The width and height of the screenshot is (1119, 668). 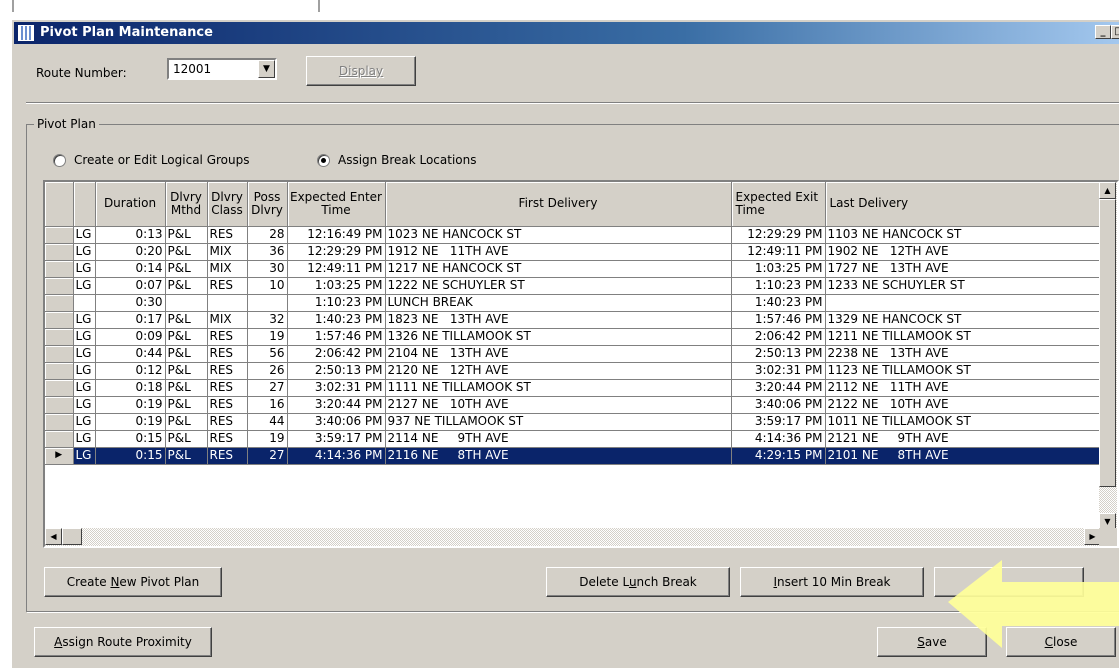 What do you see at coordinates (53, 536) in the screenshot?
I see `scroll-left-icon: ◀` at bounding box center [53, 536].